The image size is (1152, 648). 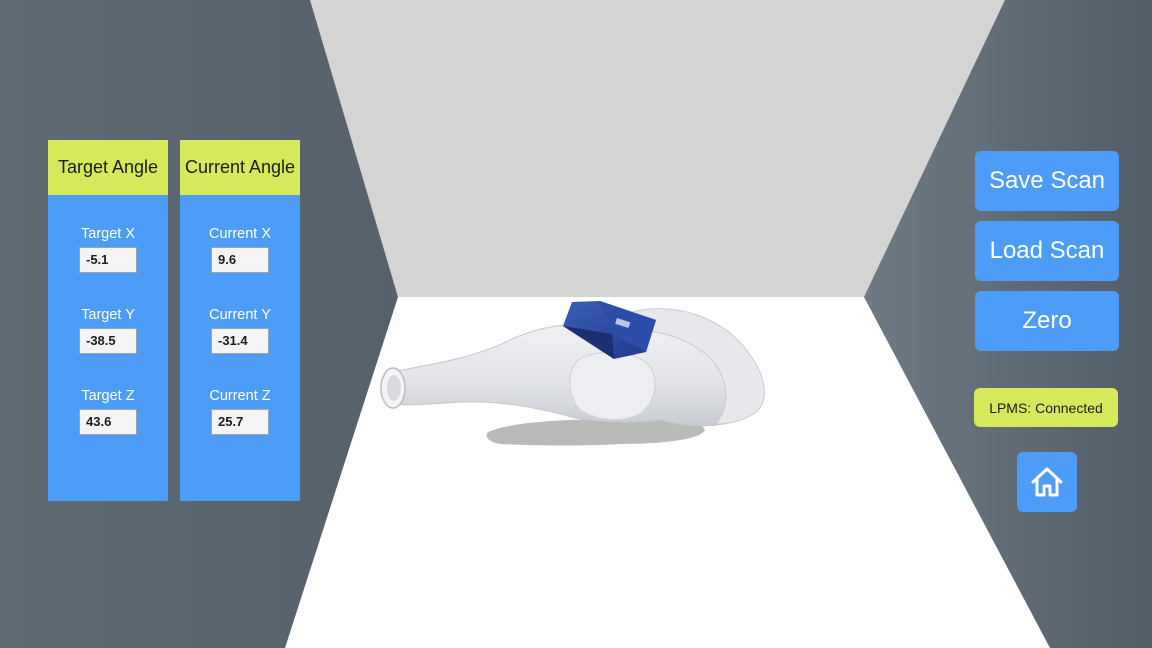 What do you see at coordinates (240, 234) in the screenshot?
I see `current-x-label: Current X` at bounding box center [240, 234].